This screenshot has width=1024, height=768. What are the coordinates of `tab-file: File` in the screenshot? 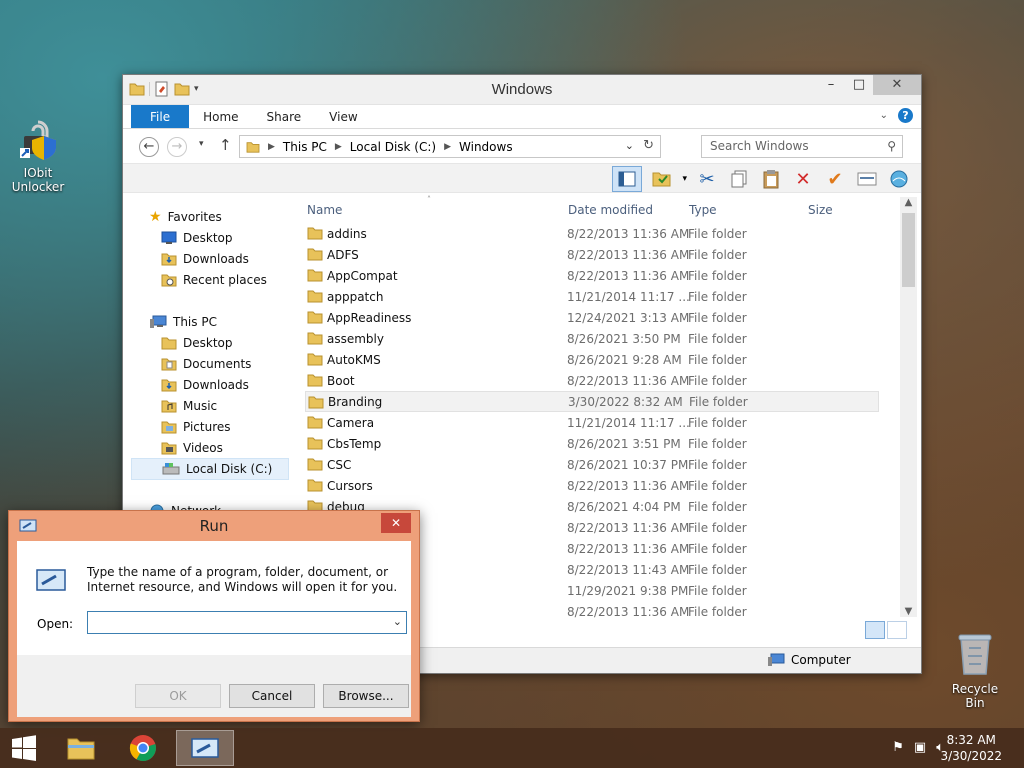 It's located at (160, 116).